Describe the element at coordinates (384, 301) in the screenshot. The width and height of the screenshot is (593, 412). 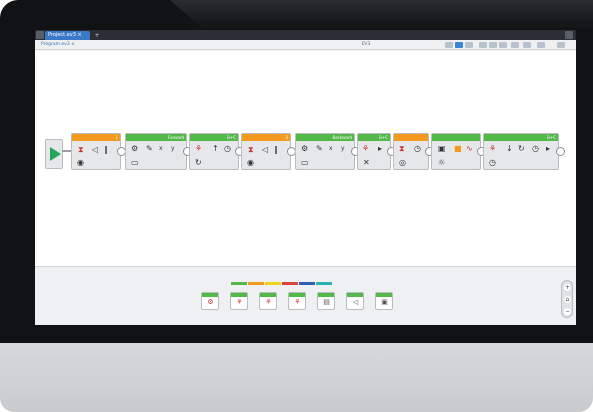
I see `palette-block-brick-status-light: ▣` at that location.